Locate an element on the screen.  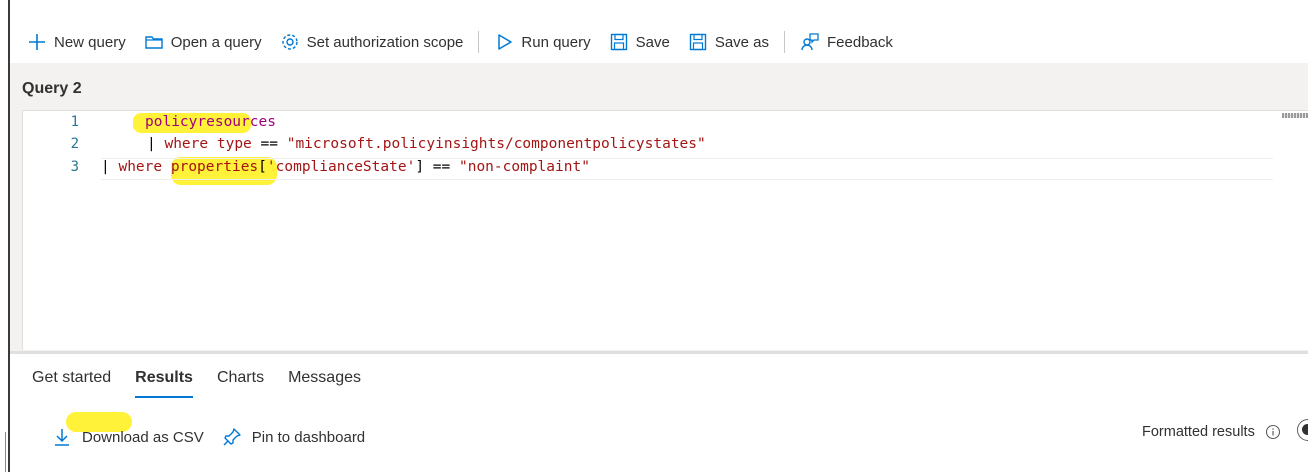
formatted-results-toggle is located at coordinates (1302, 430).